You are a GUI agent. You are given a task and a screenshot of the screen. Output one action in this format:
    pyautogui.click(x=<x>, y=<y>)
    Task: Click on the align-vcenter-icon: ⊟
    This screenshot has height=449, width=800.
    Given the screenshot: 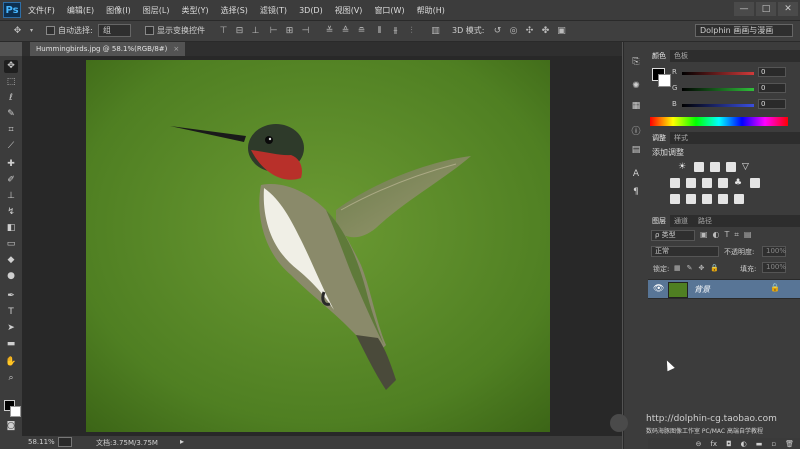 What is the action you would take?
    pyautogui.click(x=239, y=31)
    